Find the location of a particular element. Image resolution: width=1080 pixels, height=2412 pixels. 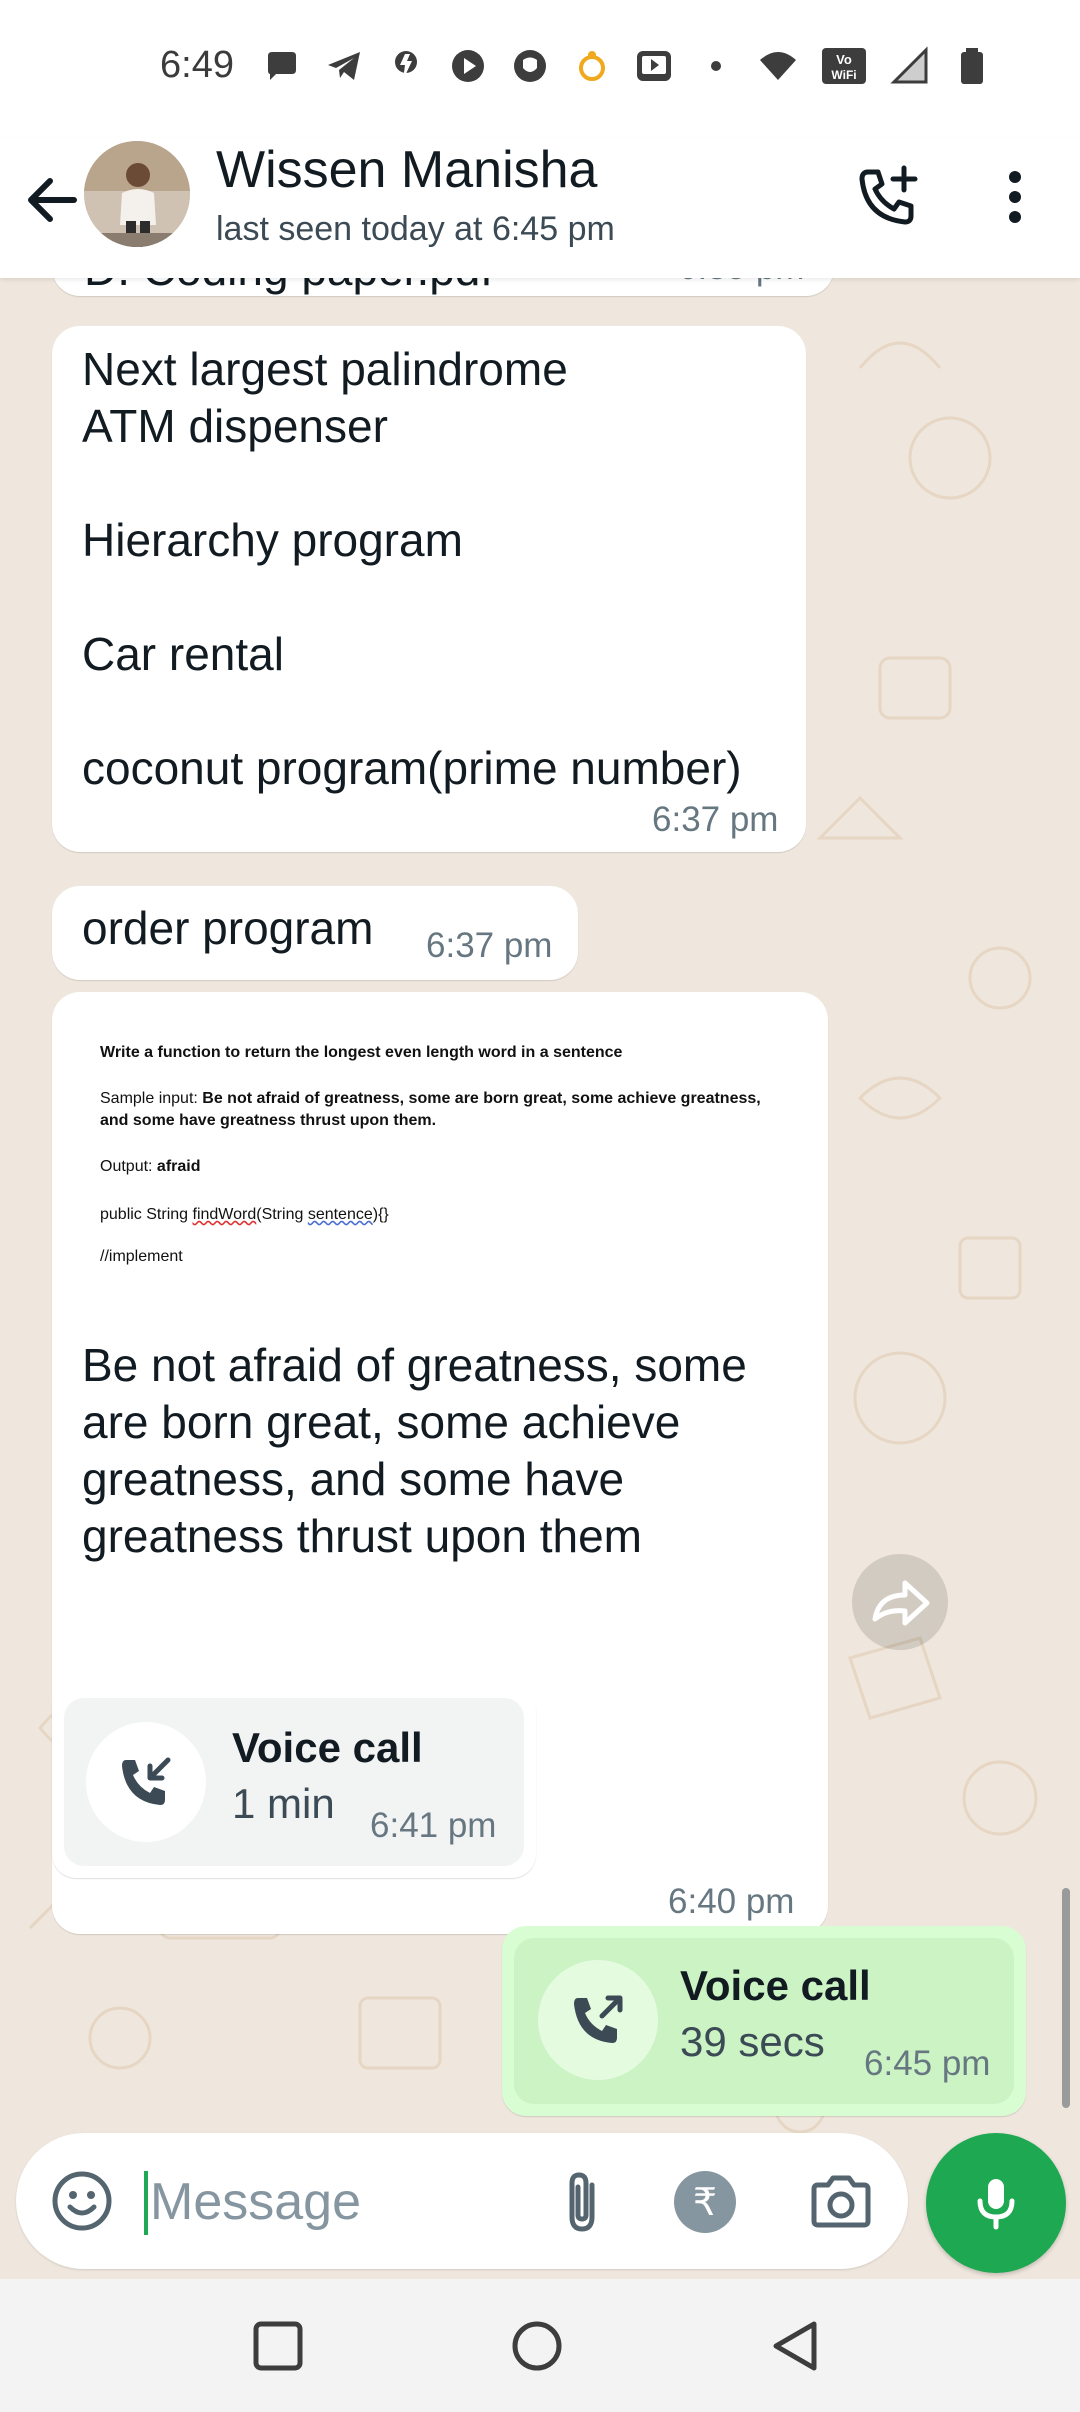

youtube-icon is located at coordinates (654, 66).